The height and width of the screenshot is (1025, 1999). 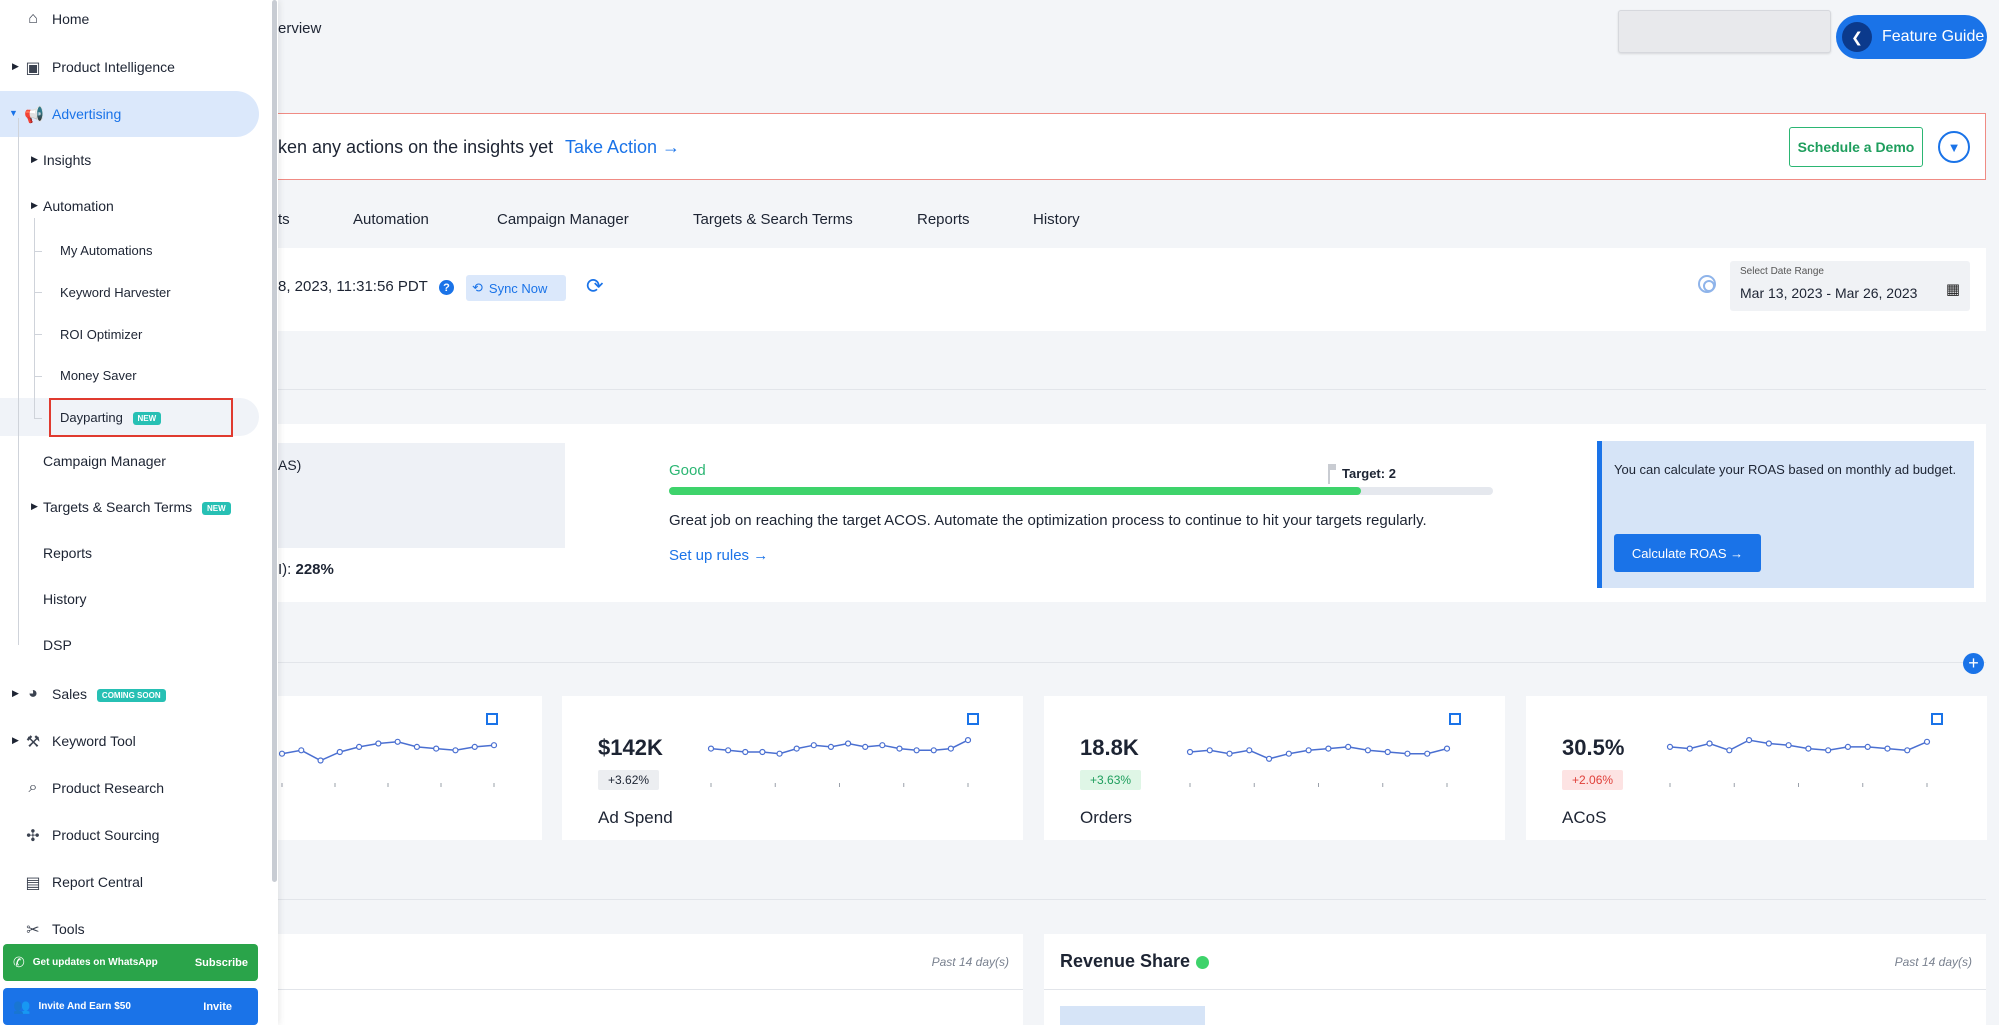 What do you see at coordinates (92, 836) in the screenshot?
I see `sidebar-item-product-sourcing: ✣ Product Sourcing` at bounding box center [92, 836].